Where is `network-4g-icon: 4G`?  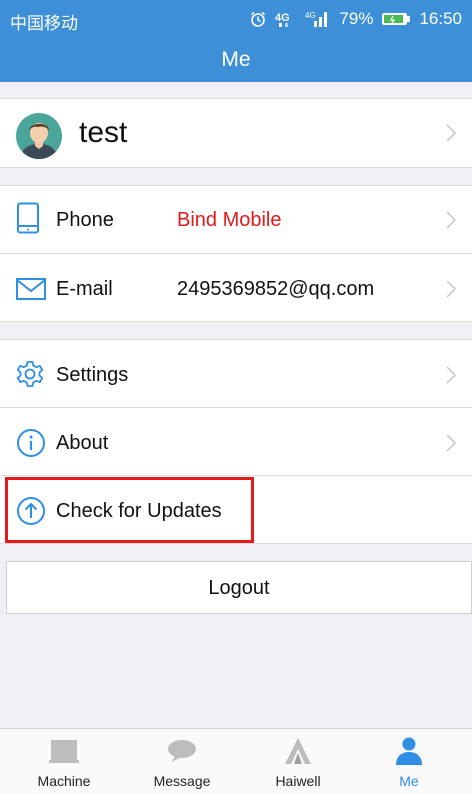 network-4g-icon: 4G is located at coordinates (286, 19).